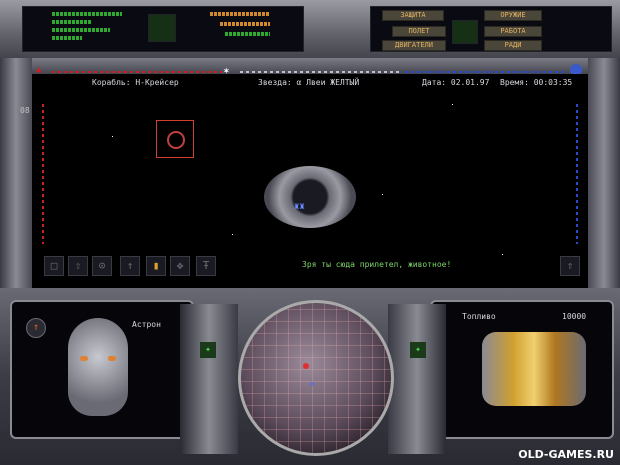  I want to click on right-altitude-scale, so click(577, 174).